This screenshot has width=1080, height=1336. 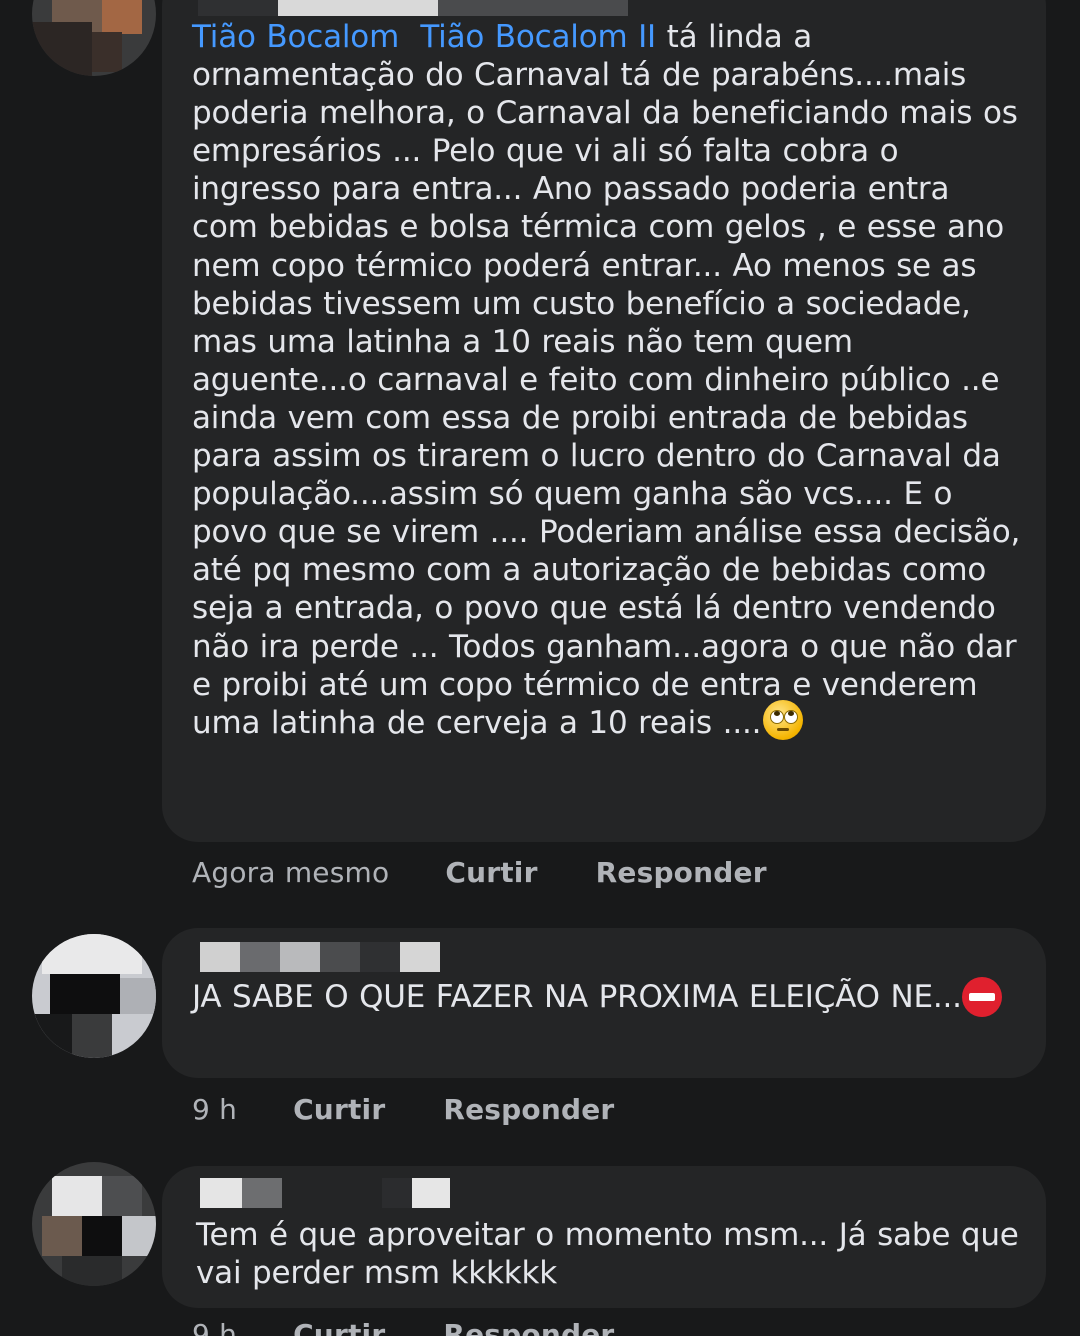 What do you see at coordinates (783, 720) in the screenshot?
I see `face-with-rolling-eyes-icon` at bounding box center [783, 720].